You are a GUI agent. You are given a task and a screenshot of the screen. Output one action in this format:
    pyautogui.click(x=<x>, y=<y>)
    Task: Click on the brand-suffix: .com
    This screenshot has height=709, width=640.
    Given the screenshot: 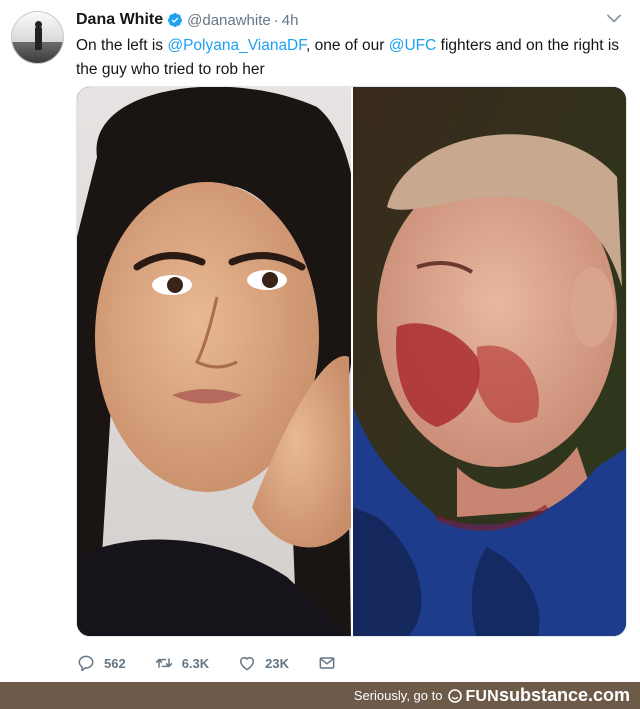 What is the action you would take?
    pyautogui.click(x=608, y=695)
    